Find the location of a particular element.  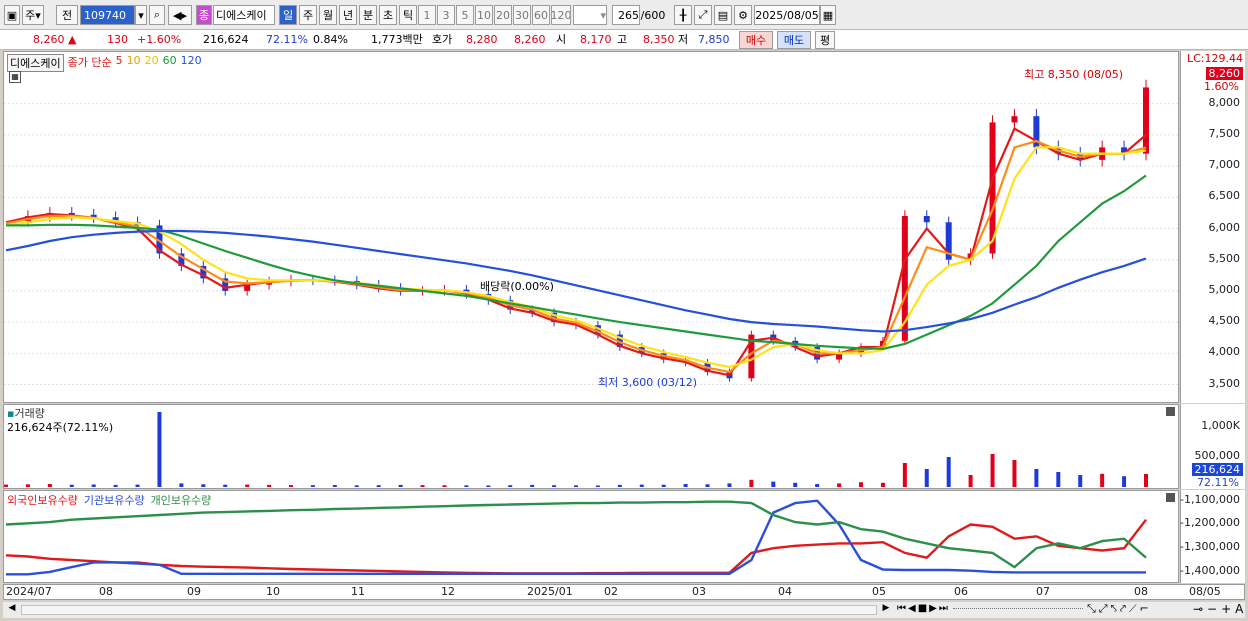

low-label: 저 is located at coordinates (683, 39).